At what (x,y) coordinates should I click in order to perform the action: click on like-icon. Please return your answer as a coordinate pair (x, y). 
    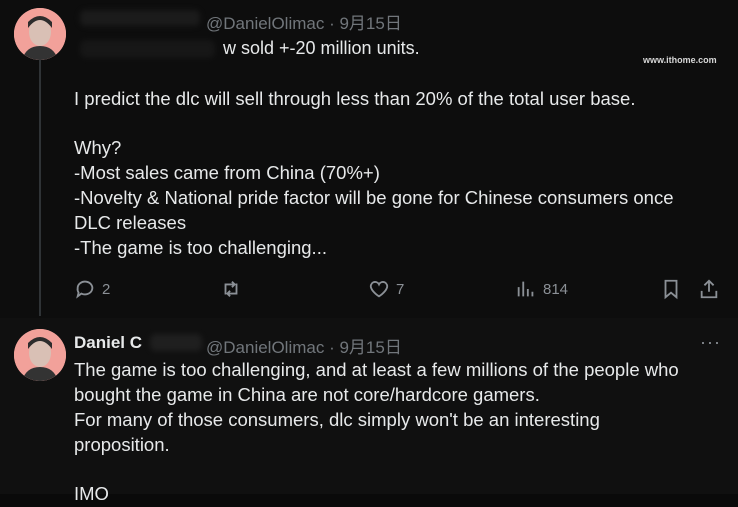
    Looking at the image, I should click on (379, 289).